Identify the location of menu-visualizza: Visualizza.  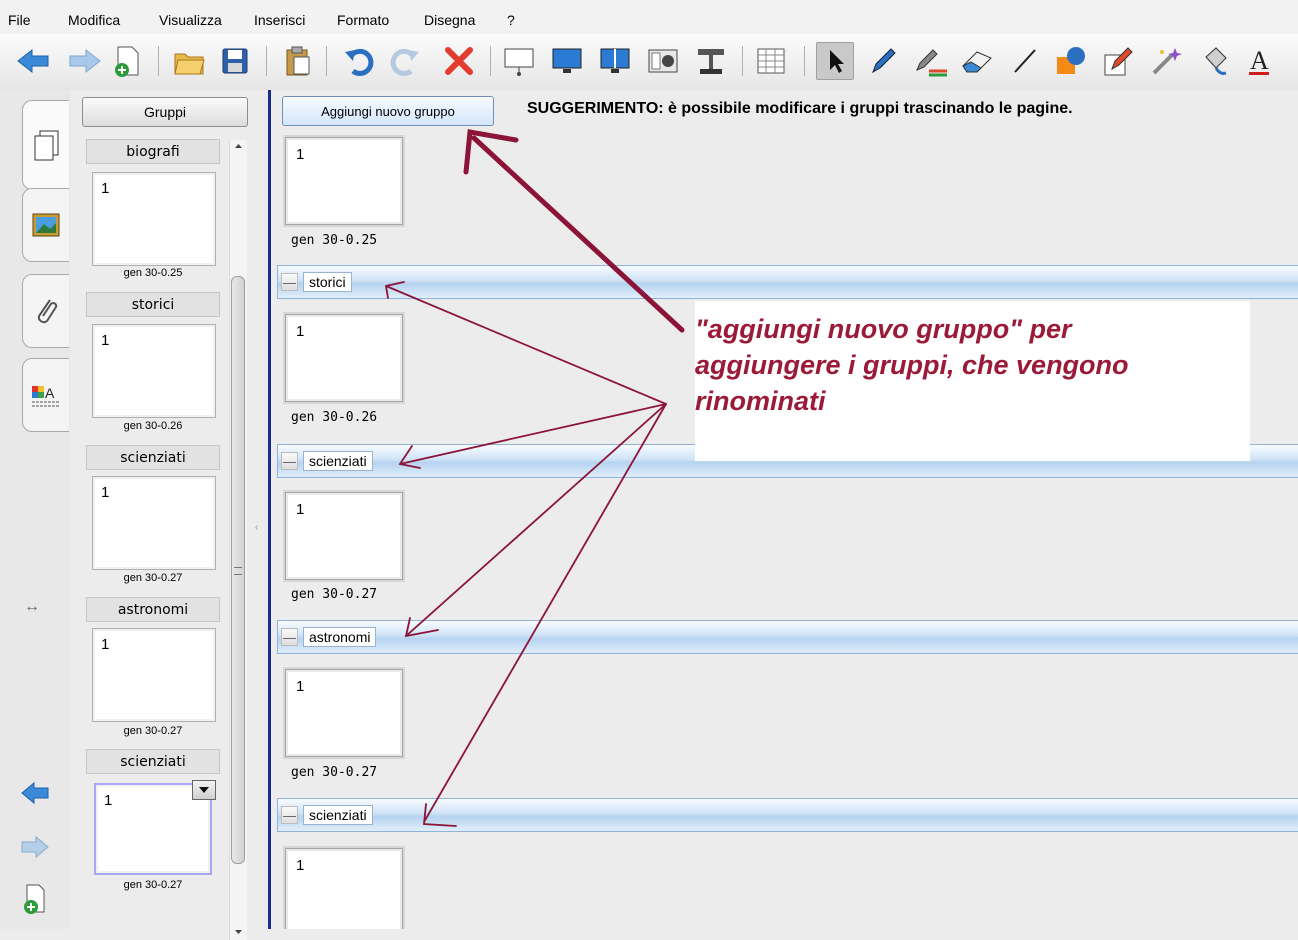
(190, 20).